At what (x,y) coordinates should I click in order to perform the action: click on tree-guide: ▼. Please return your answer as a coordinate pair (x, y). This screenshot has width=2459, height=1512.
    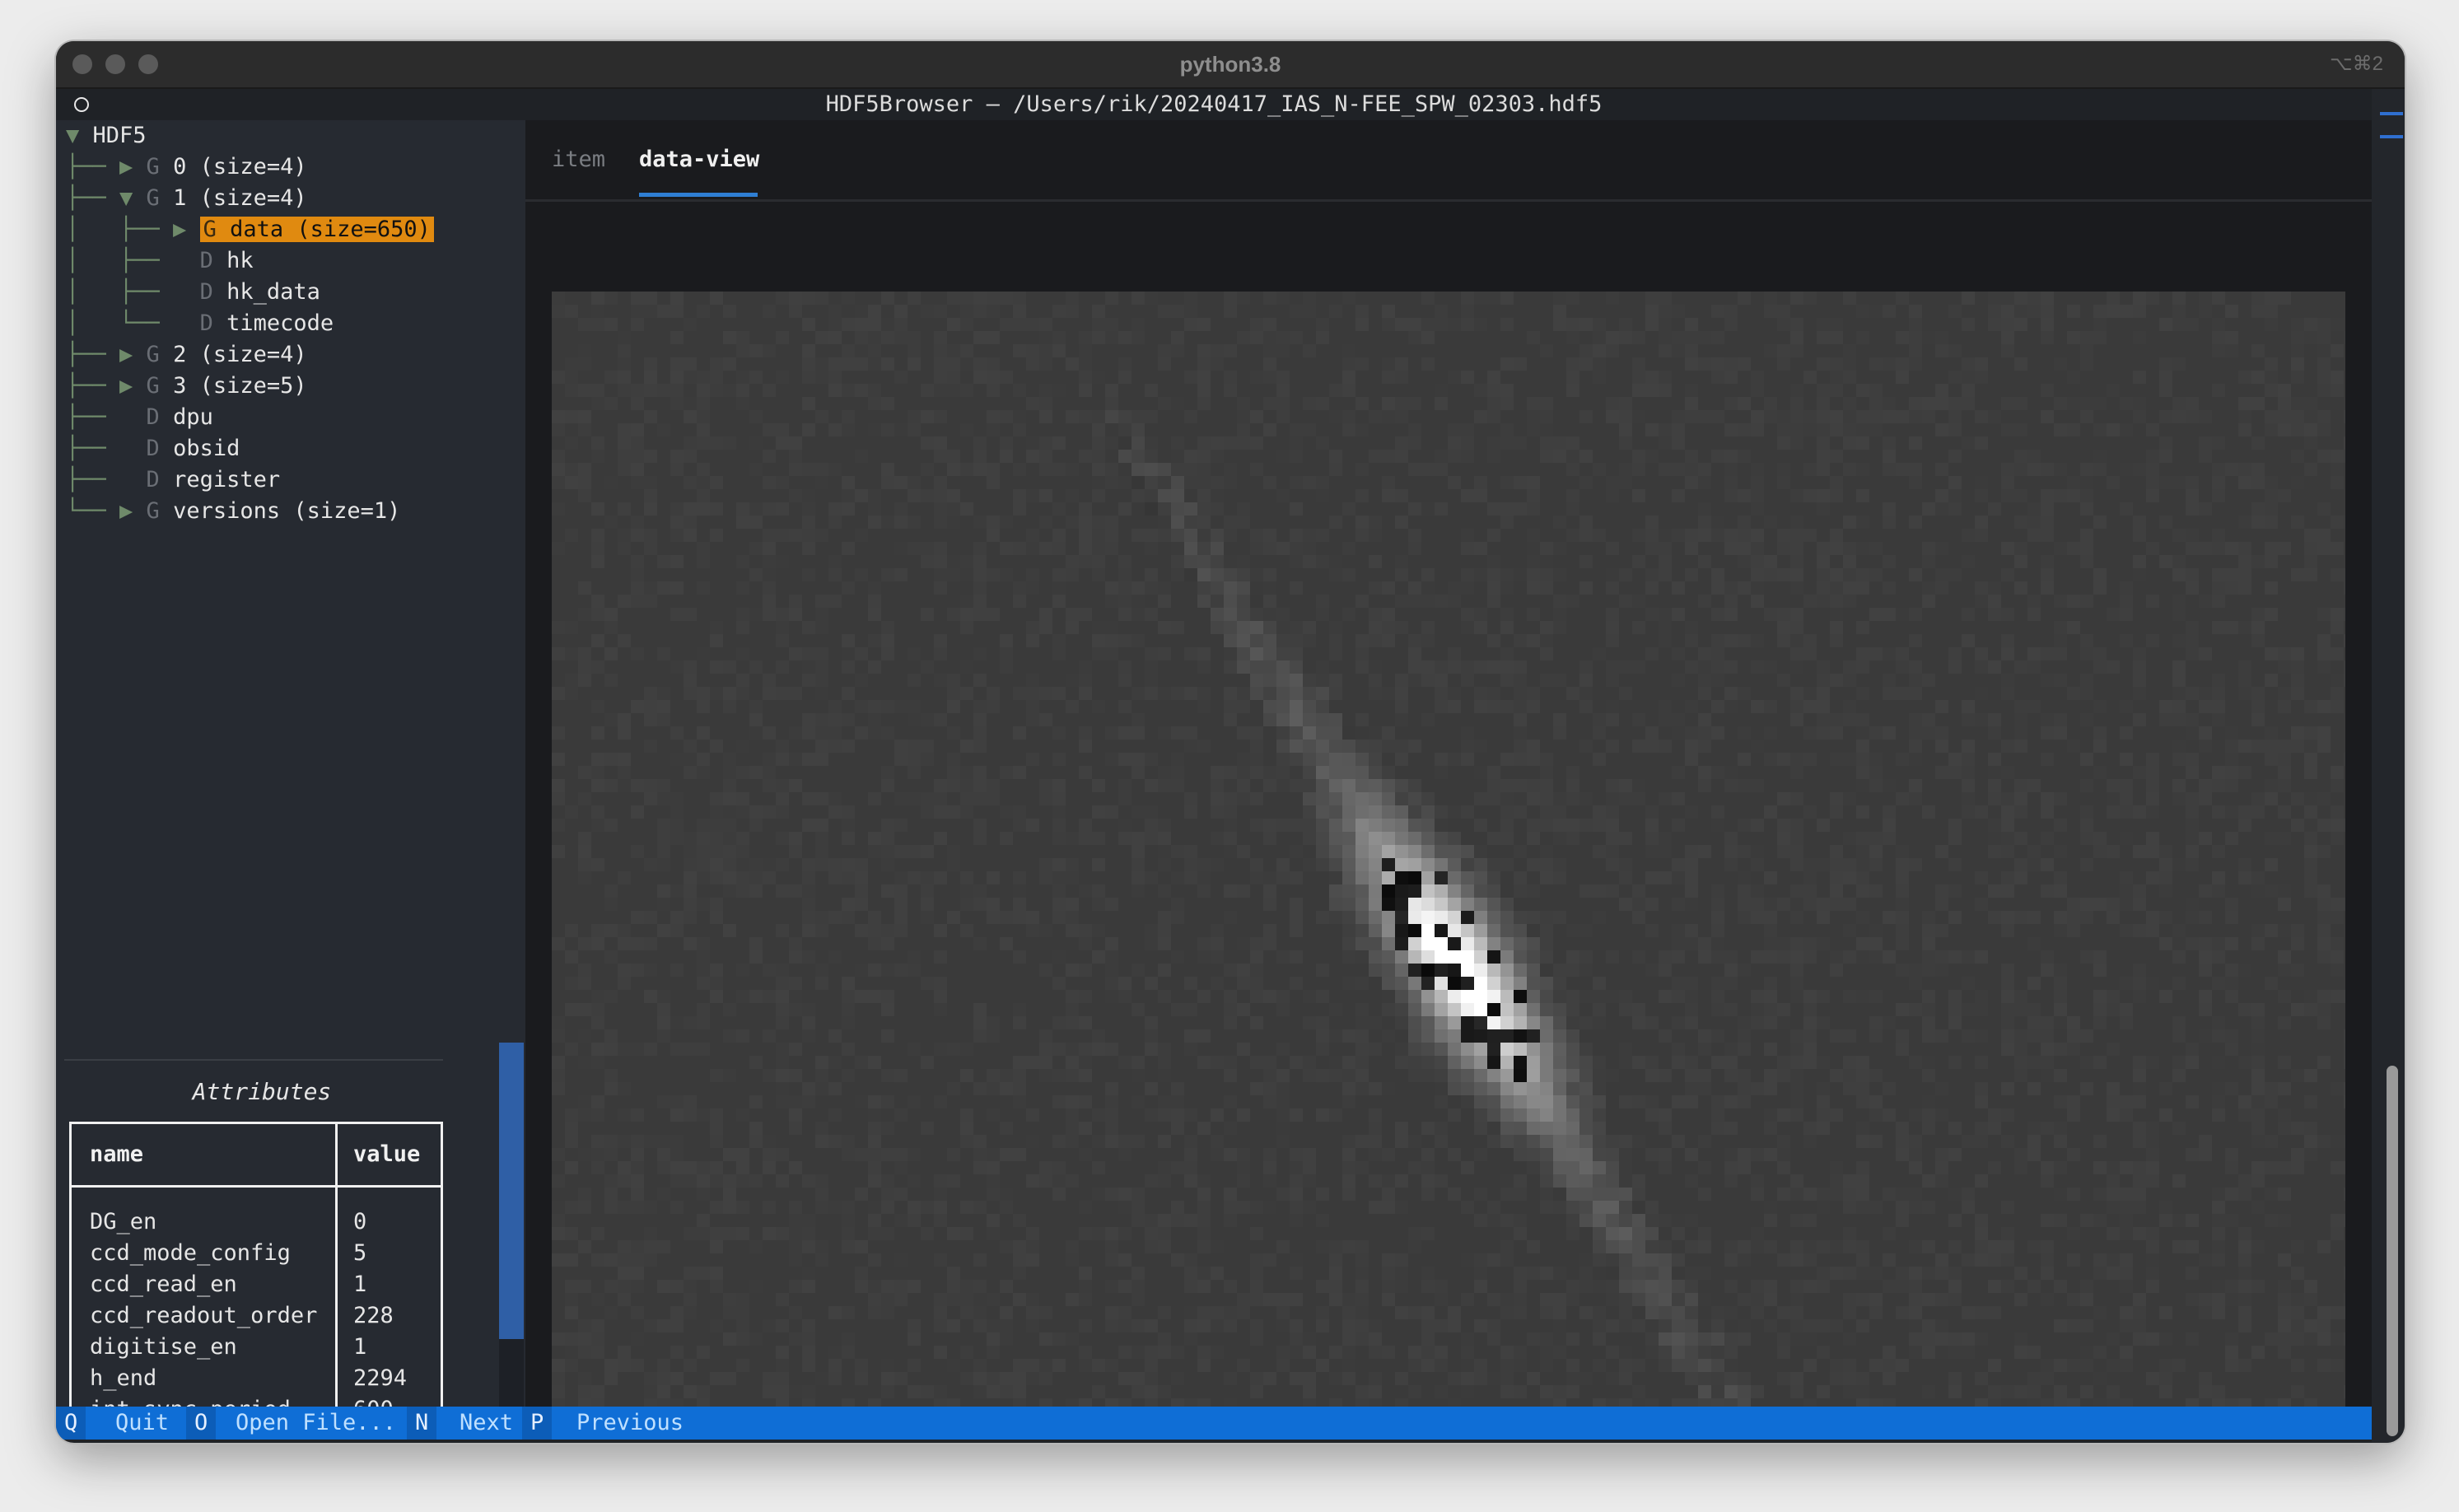
    Looking at the image, I should click on (79, 135).